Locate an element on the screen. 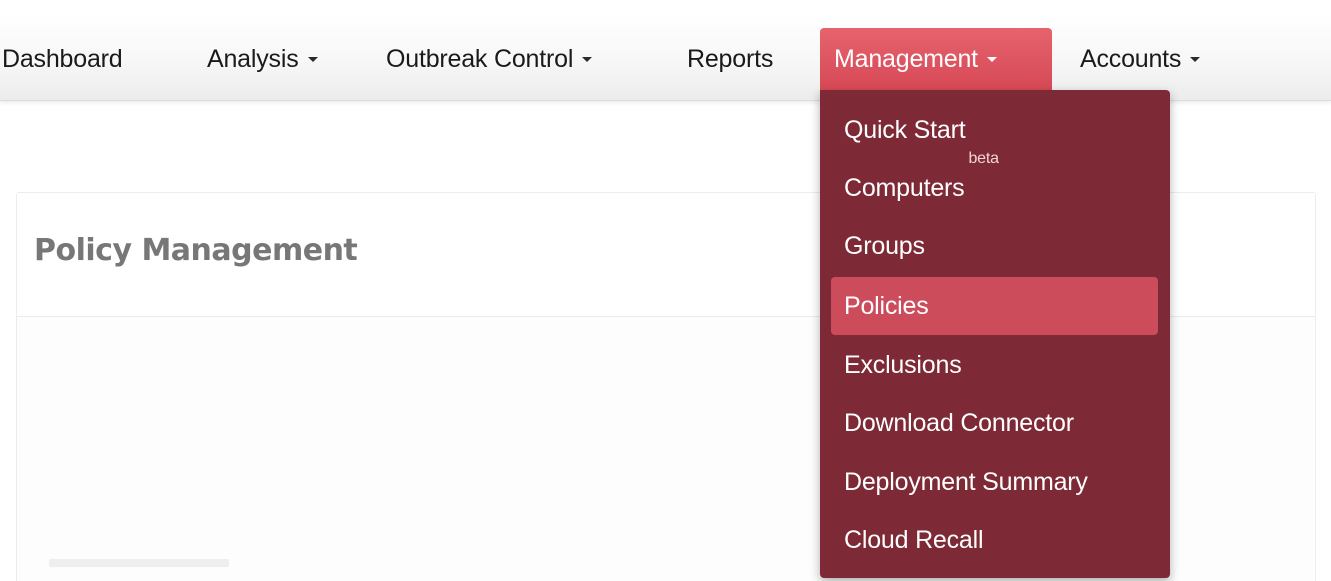 The height and width of the screenshot is (581, 1331). menu-item-groups: Groups is located at coordinates (994, 246).